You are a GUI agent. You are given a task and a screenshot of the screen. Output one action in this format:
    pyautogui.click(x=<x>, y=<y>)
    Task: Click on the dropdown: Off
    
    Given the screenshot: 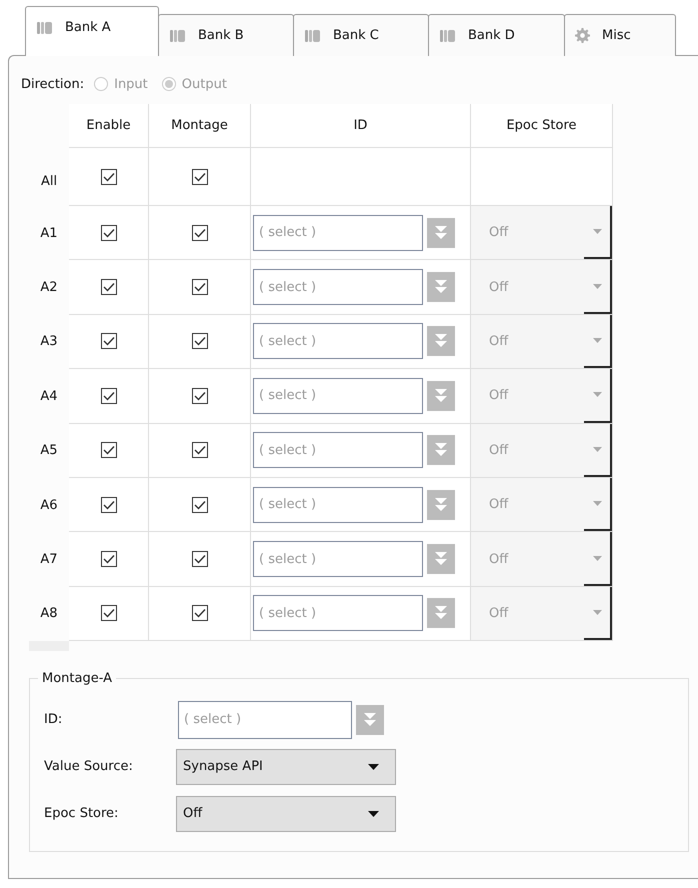 What is the action you would take?
    pyautogui.click(x=286, y=814)
    